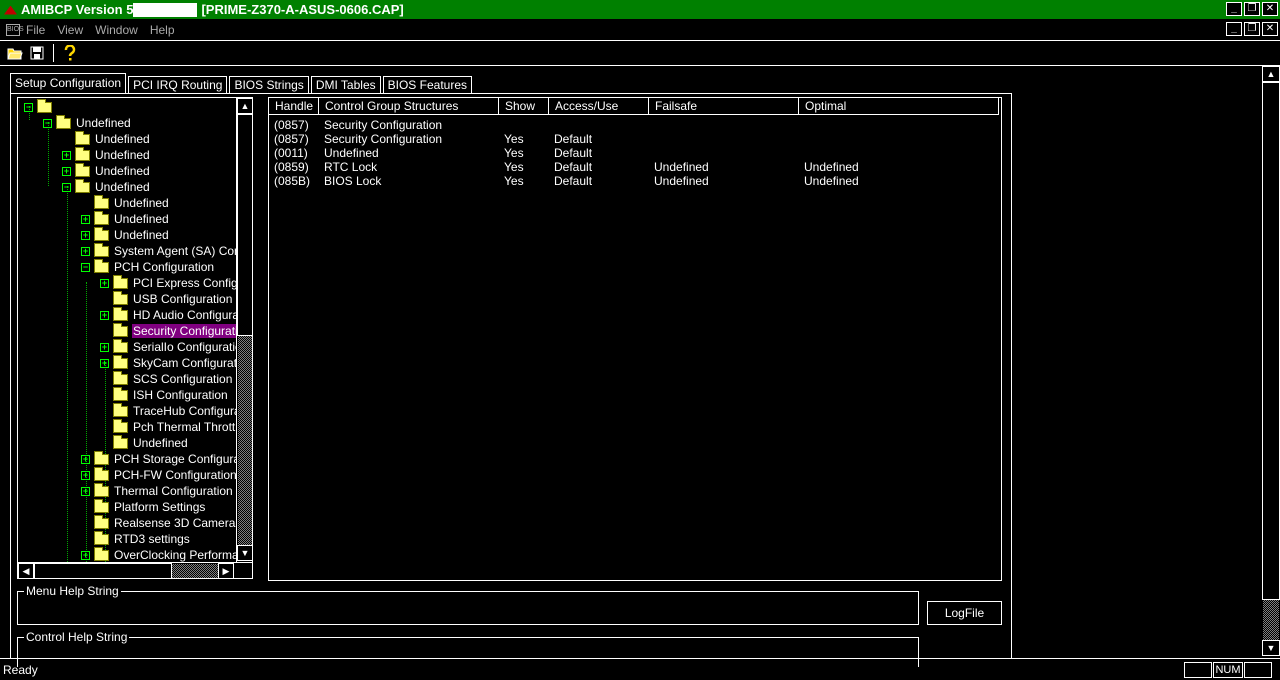  What do you see at coordinates (168, 282) in the screenshot?
I see `tree-item: + PCI Express Configuration` at bounding box center [168, 282].